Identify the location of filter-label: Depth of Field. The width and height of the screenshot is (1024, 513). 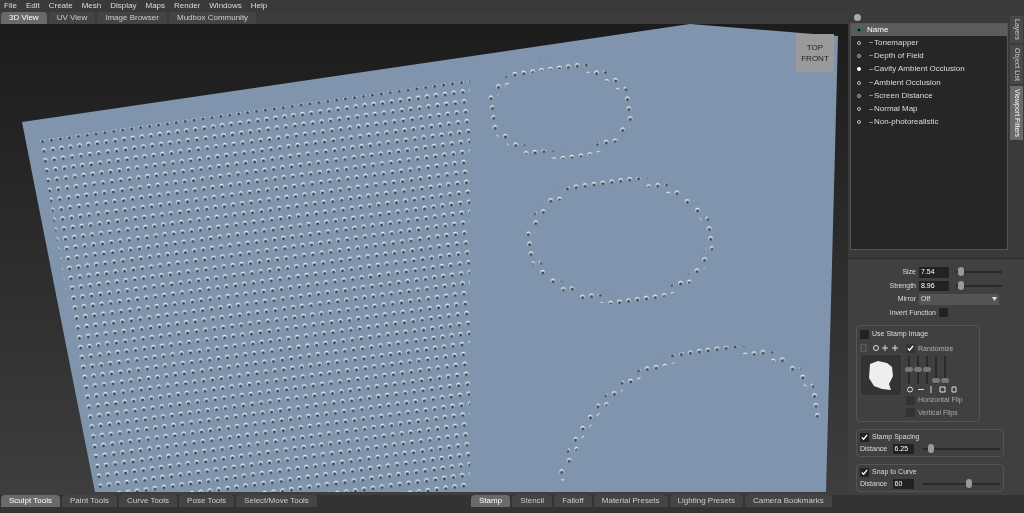
(899, 55).